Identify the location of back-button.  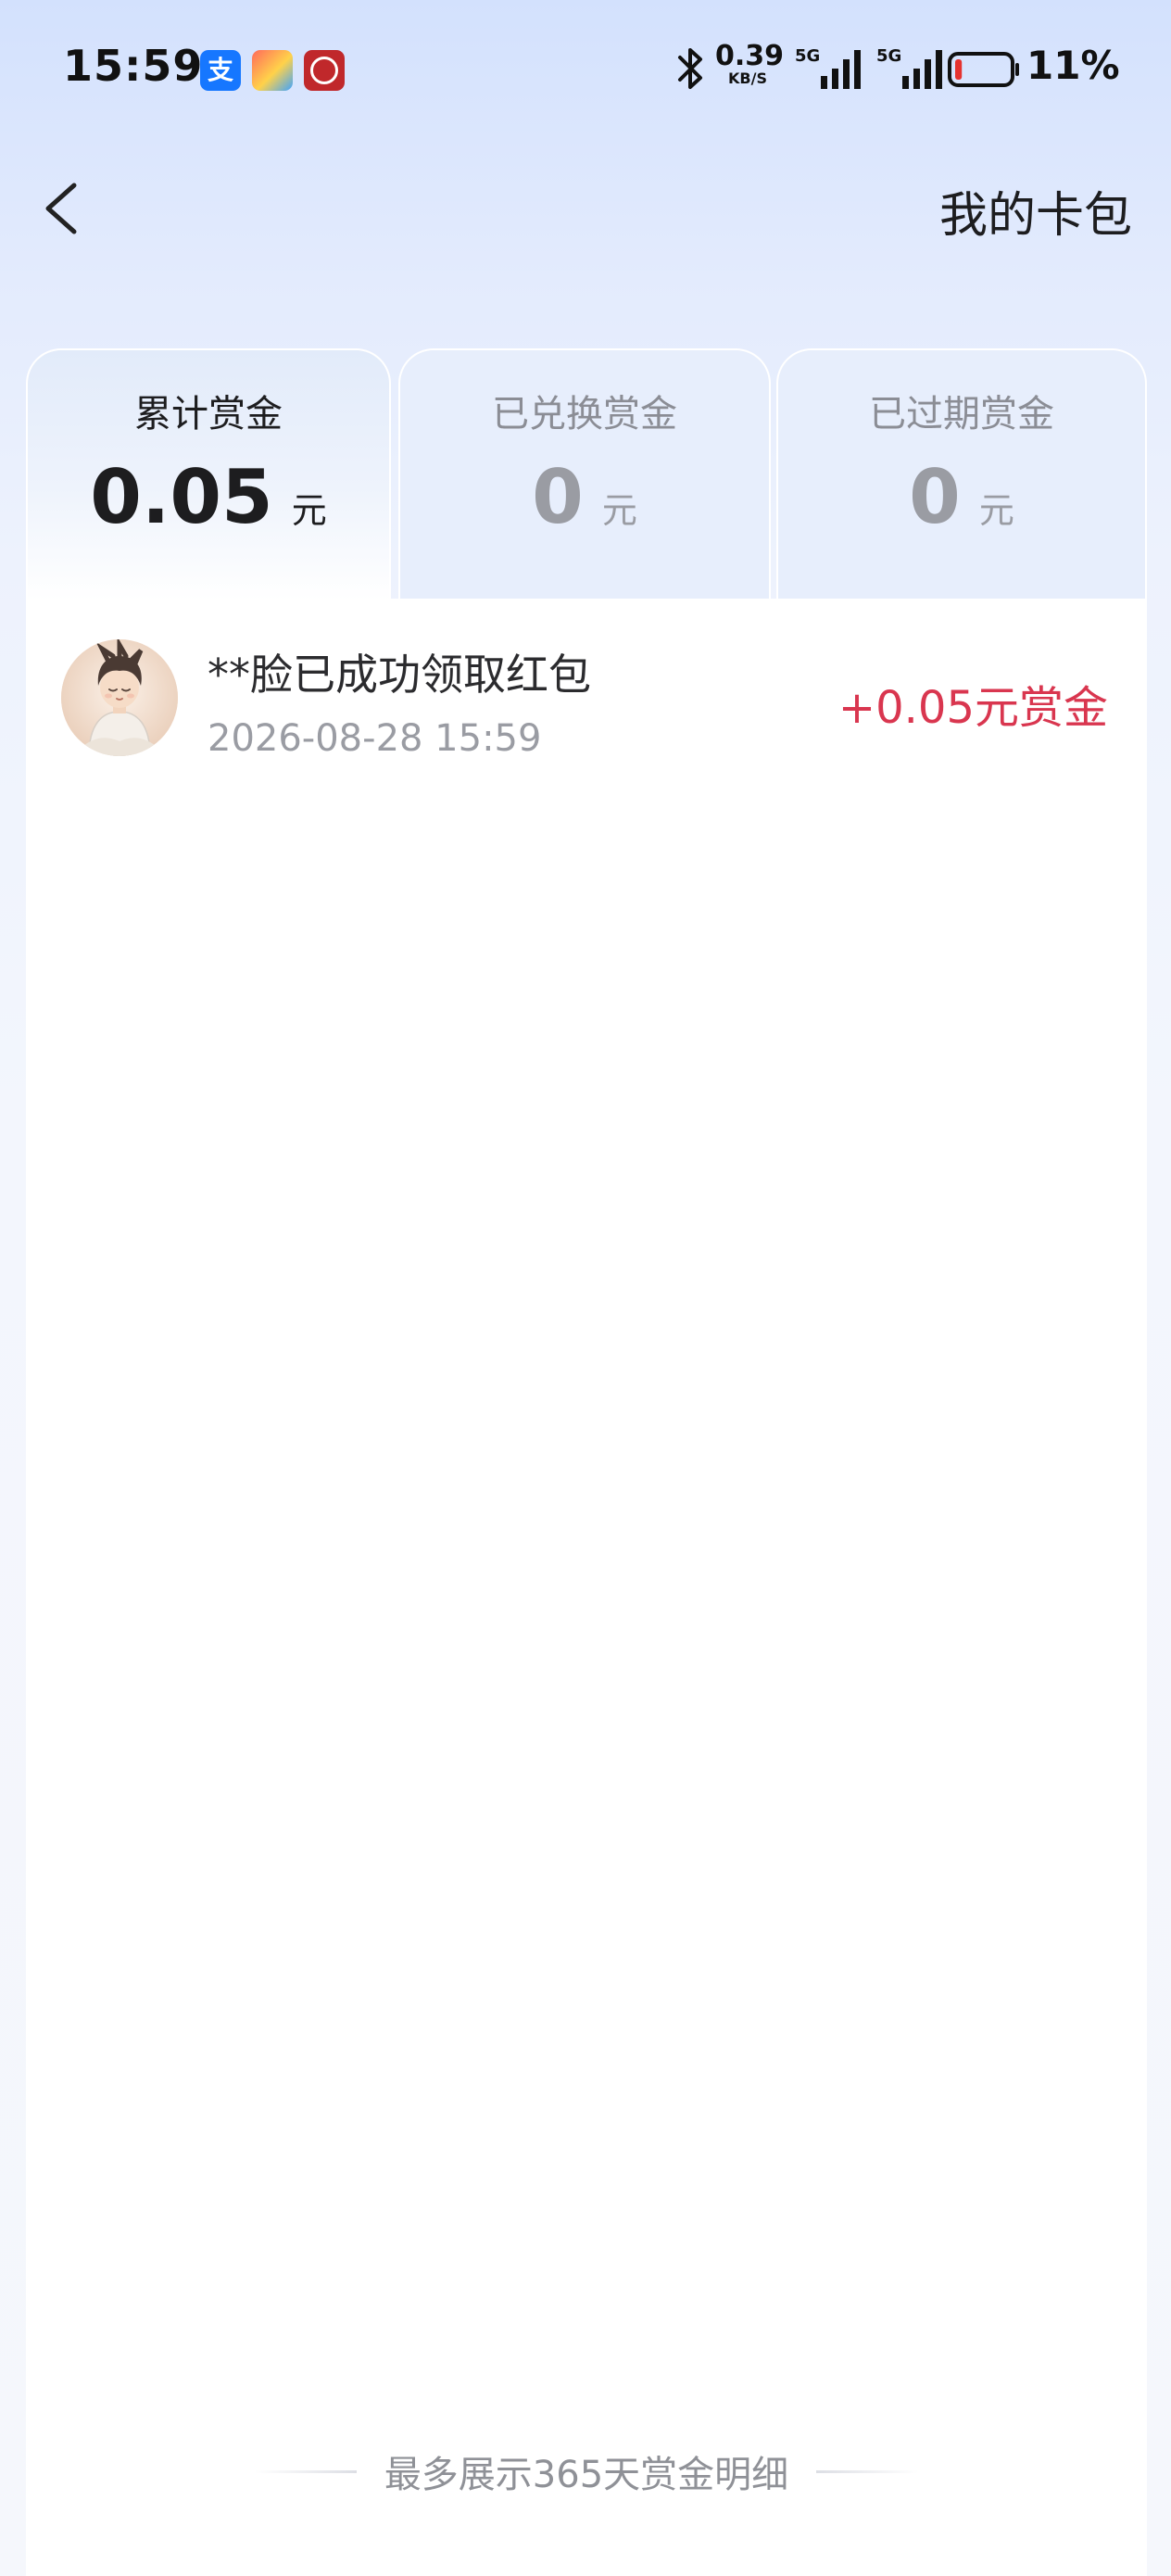
(65, 208).